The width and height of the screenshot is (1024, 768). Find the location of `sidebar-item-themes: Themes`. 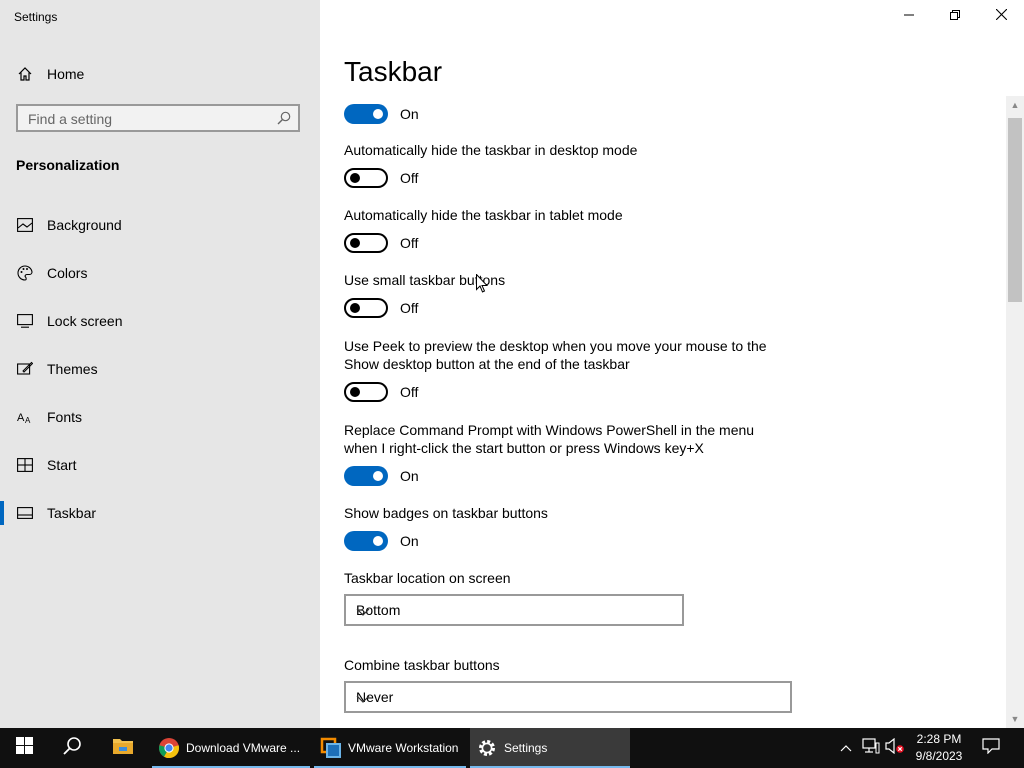

sidebar-item-themes: Themes is located at coordinates (160, 369).